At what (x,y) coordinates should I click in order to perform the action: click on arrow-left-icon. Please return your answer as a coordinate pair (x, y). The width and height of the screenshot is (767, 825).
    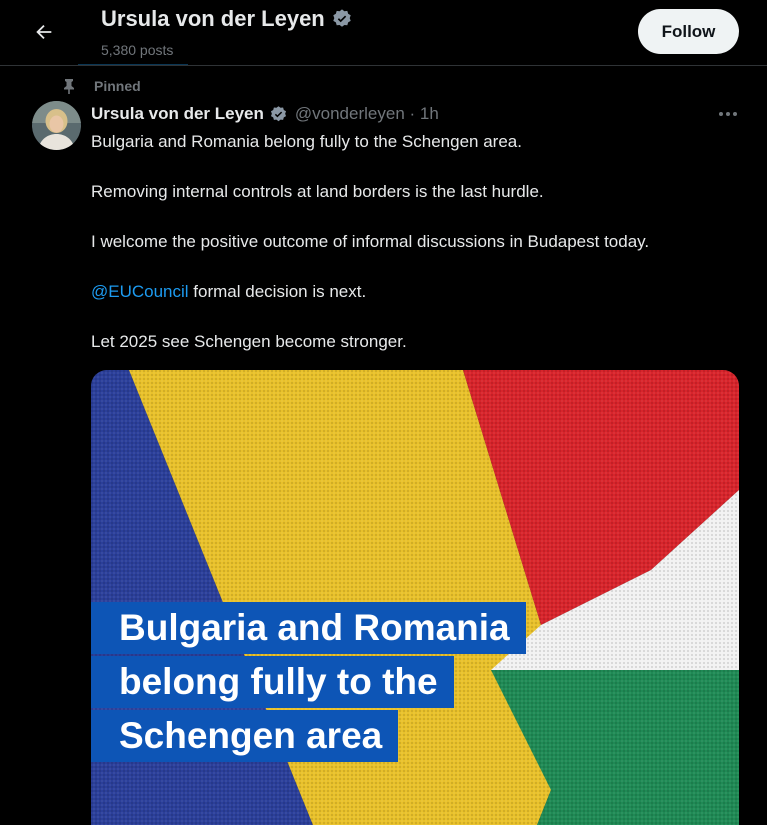
    Looking at the image, I should click on (44, 32).